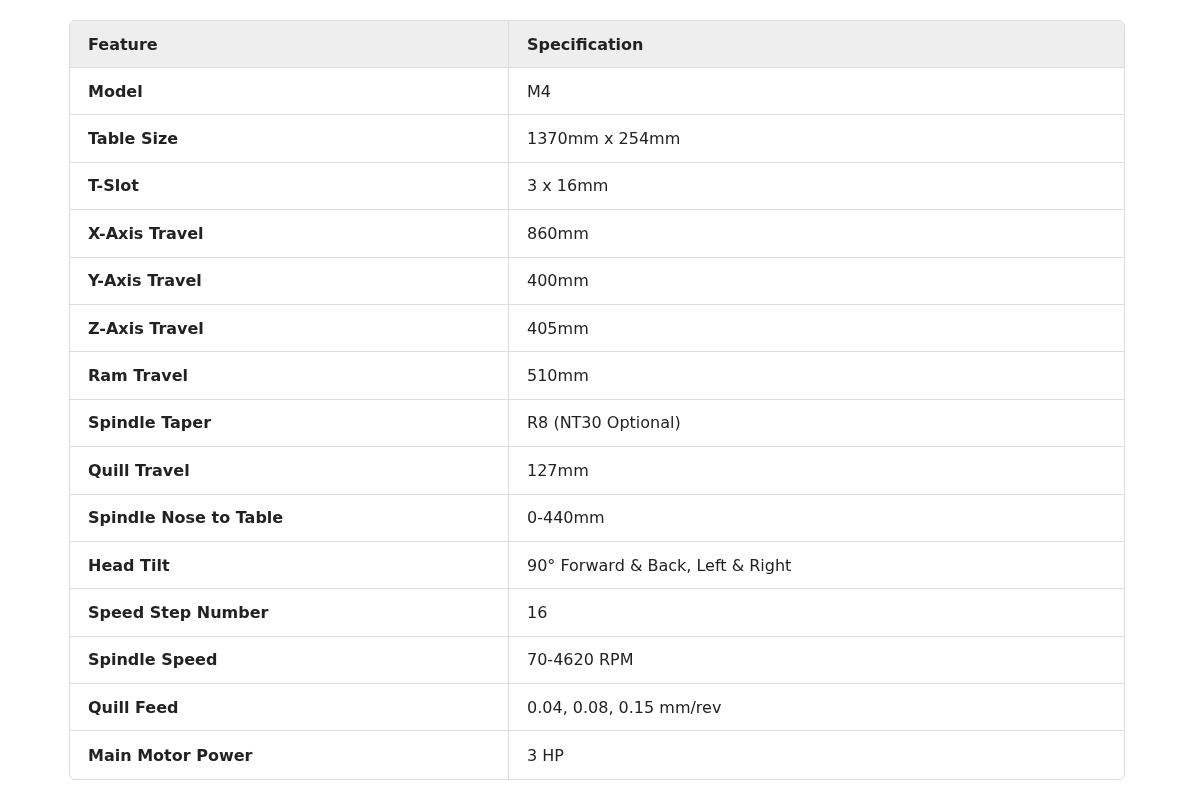 The image size is (1200, 800). What do you see at coordinates (816, 613) in the screenshot?
I see `table-cell: 16` at bounding box center [816, 613].